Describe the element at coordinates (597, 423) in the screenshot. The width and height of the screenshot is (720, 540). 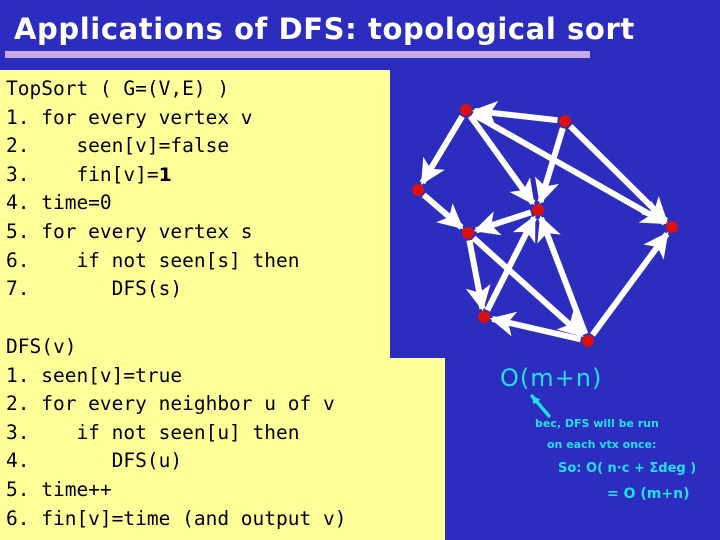
I see `annotation-reason-line-1: bec, DFS will be run` at that location.